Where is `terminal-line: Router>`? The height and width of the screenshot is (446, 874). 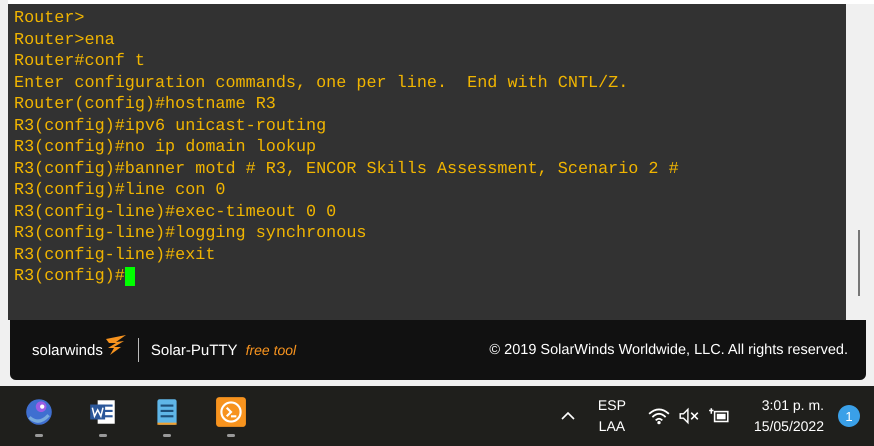 terminal-line: Router> is located at coordinates (50, 19).